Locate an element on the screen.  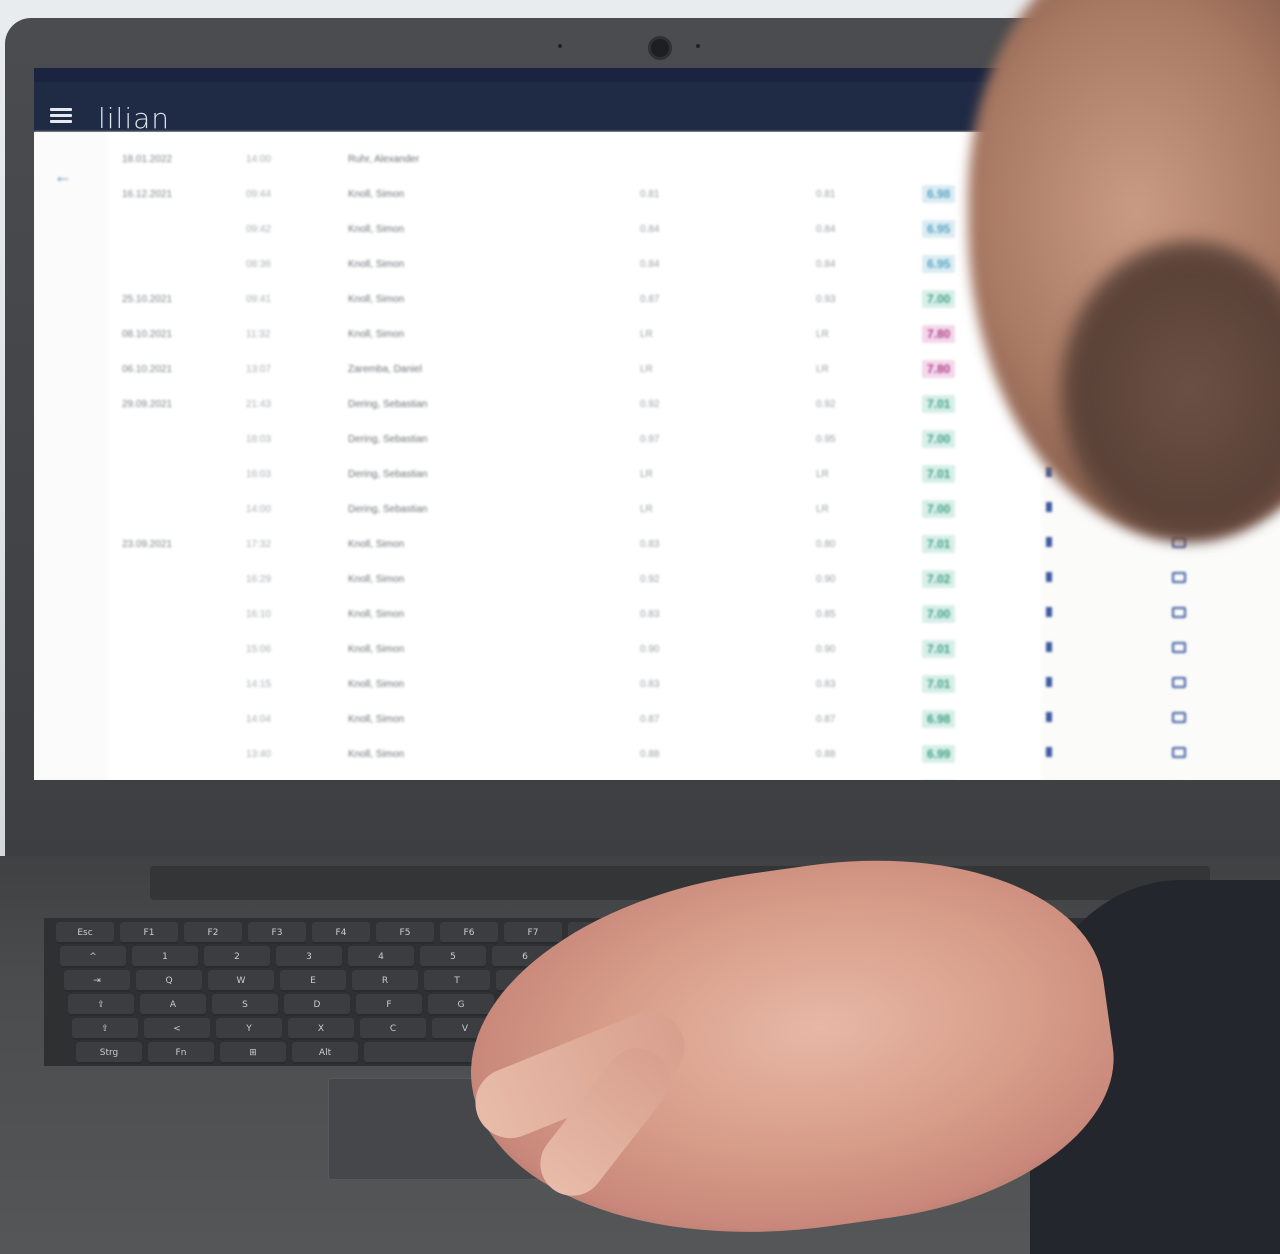
score-badge: 7.80 is located at coordinates (939, 334).